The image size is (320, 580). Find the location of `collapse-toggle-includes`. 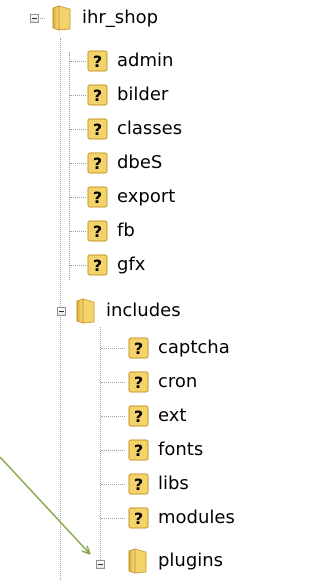

collapse-toggle-includes is located at coordinates (61, 311).